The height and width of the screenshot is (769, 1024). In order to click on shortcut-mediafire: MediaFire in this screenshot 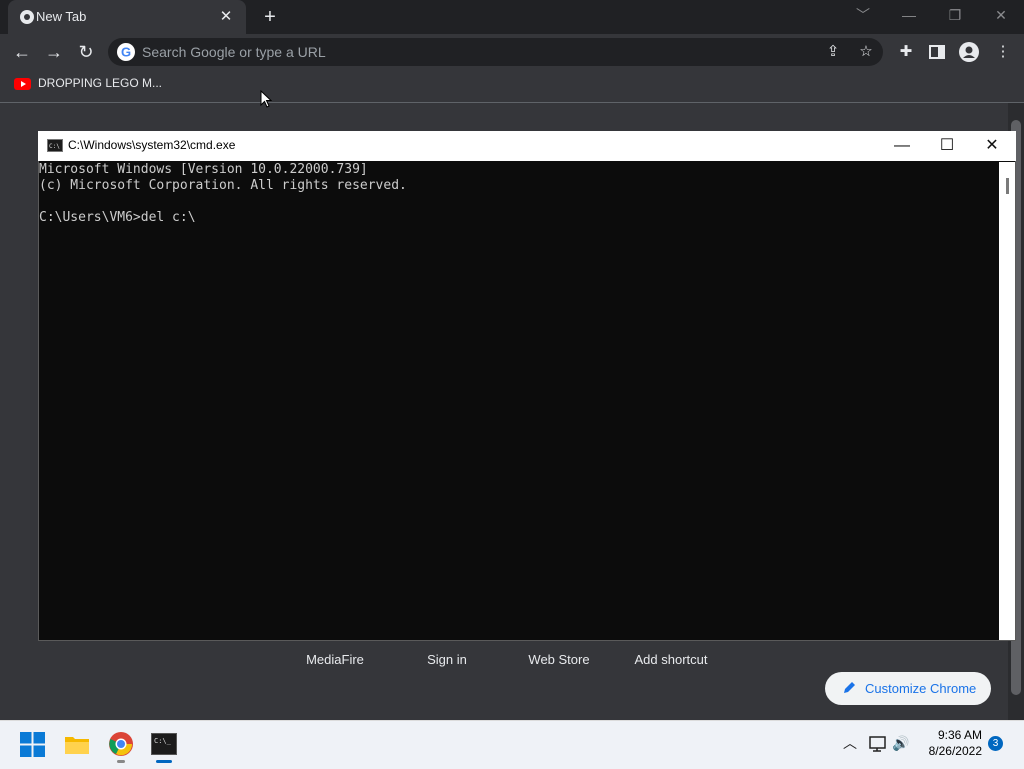, I will do `click(335, 659)`.